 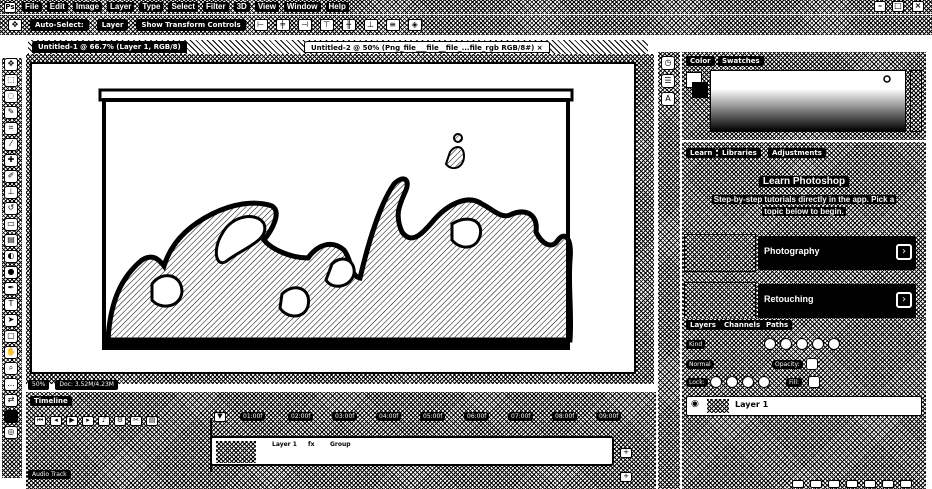 I want to click on close-button: ×, so click(x=918, y=6).